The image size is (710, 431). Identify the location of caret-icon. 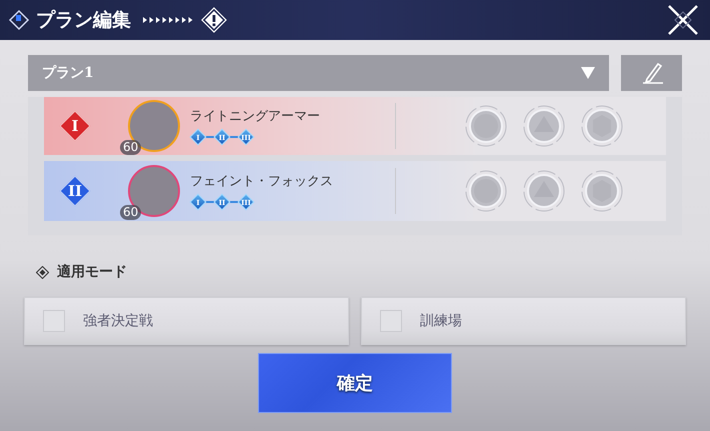
(588, 73).